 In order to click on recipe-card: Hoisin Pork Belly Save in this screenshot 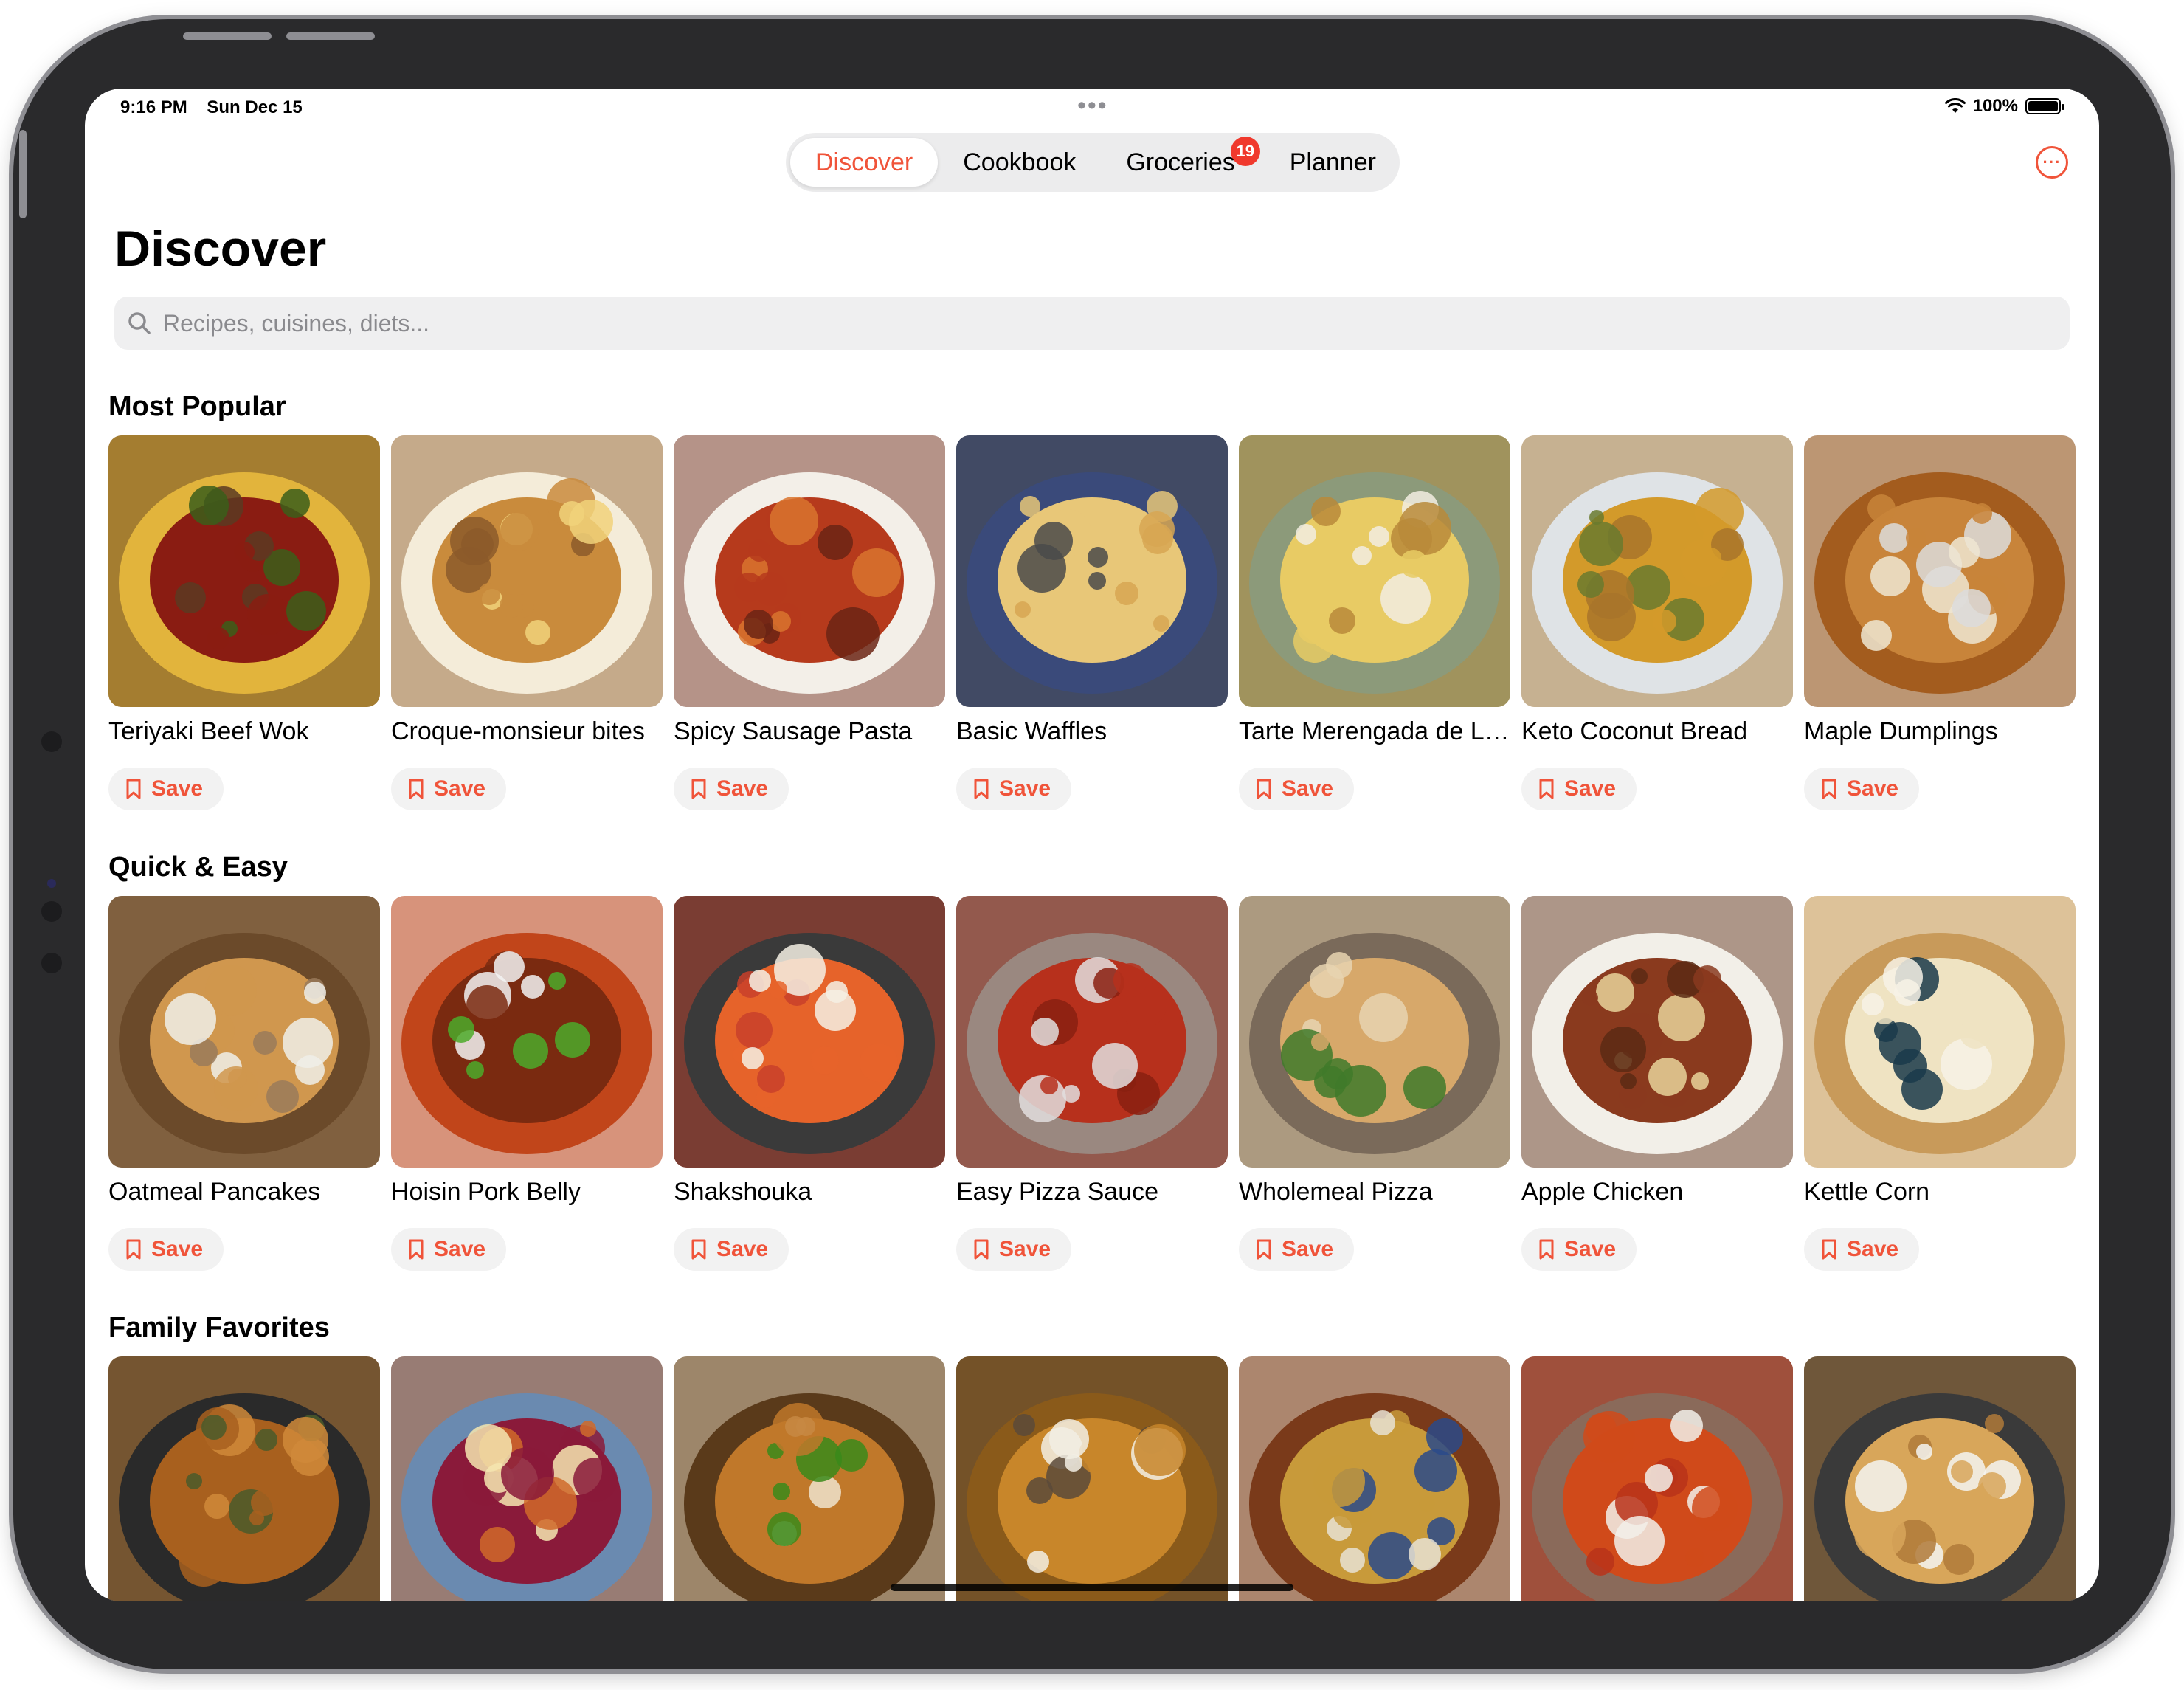, I will do `click(527, 1088)`.